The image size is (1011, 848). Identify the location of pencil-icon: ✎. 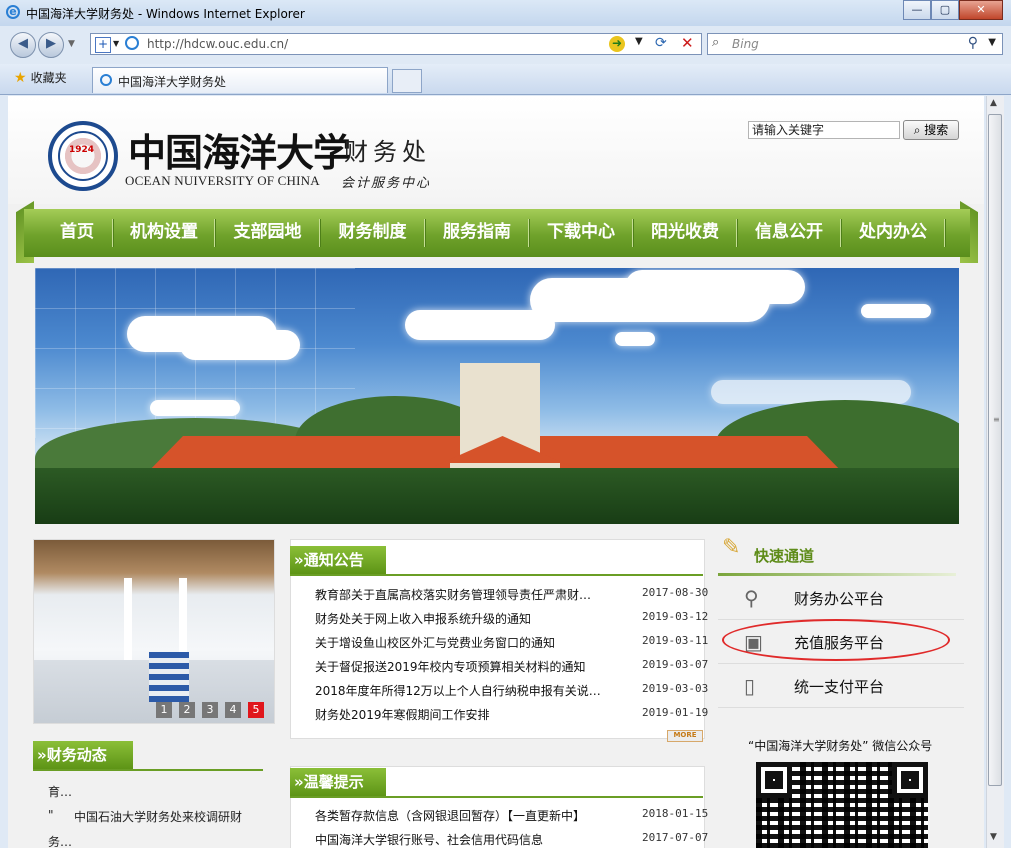
(731, 547).